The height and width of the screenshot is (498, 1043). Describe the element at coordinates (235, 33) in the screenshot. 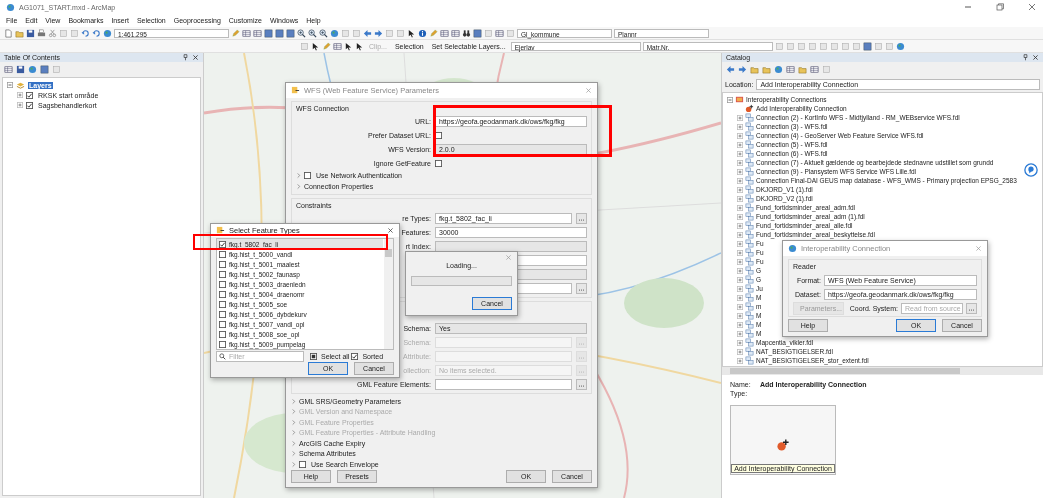

I see `pencil-icon` at that location.